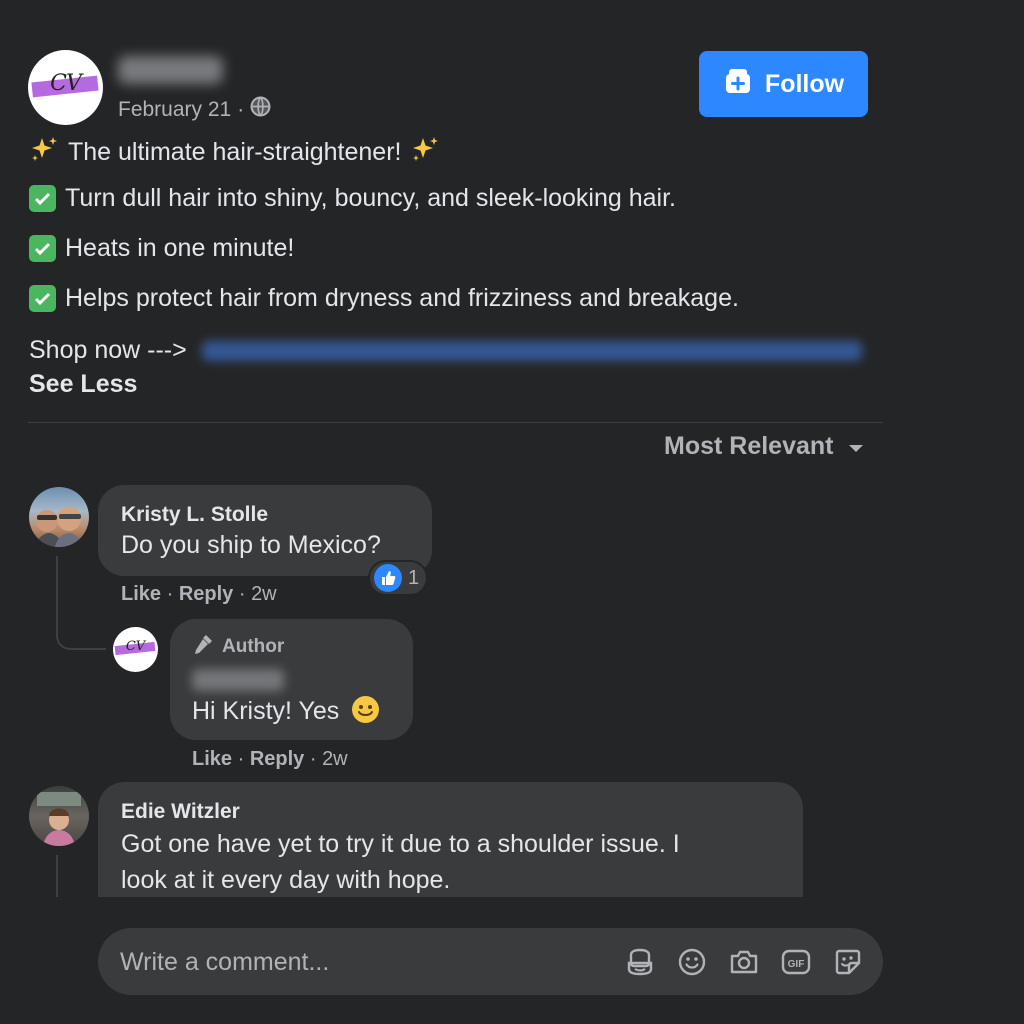 The image size is (1024, 1024). What do you see at coordinates (170, 70) in the screenshot?
I see `page-name-blurred` at bounding box center [170, 70].